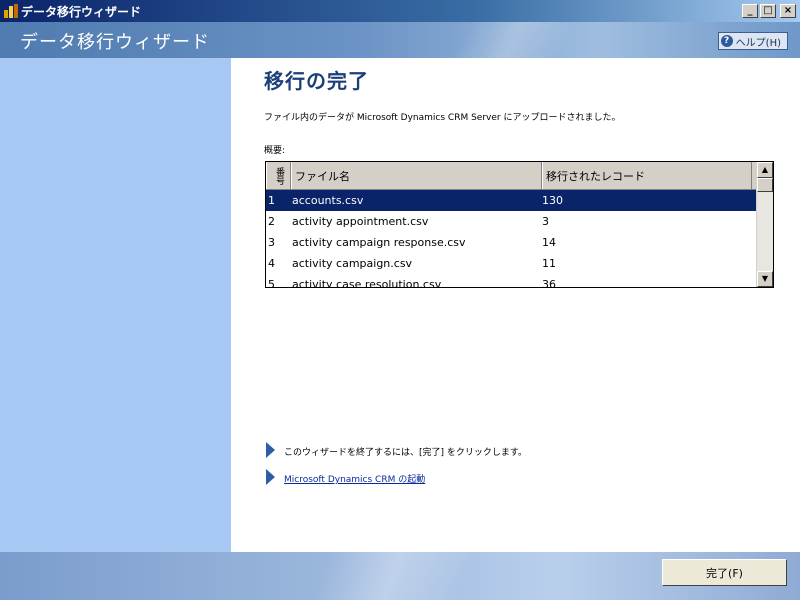 The image size is (800, 600). I want to click on table-row: 3 activity campaign response.csv 14, so click(511, 242).